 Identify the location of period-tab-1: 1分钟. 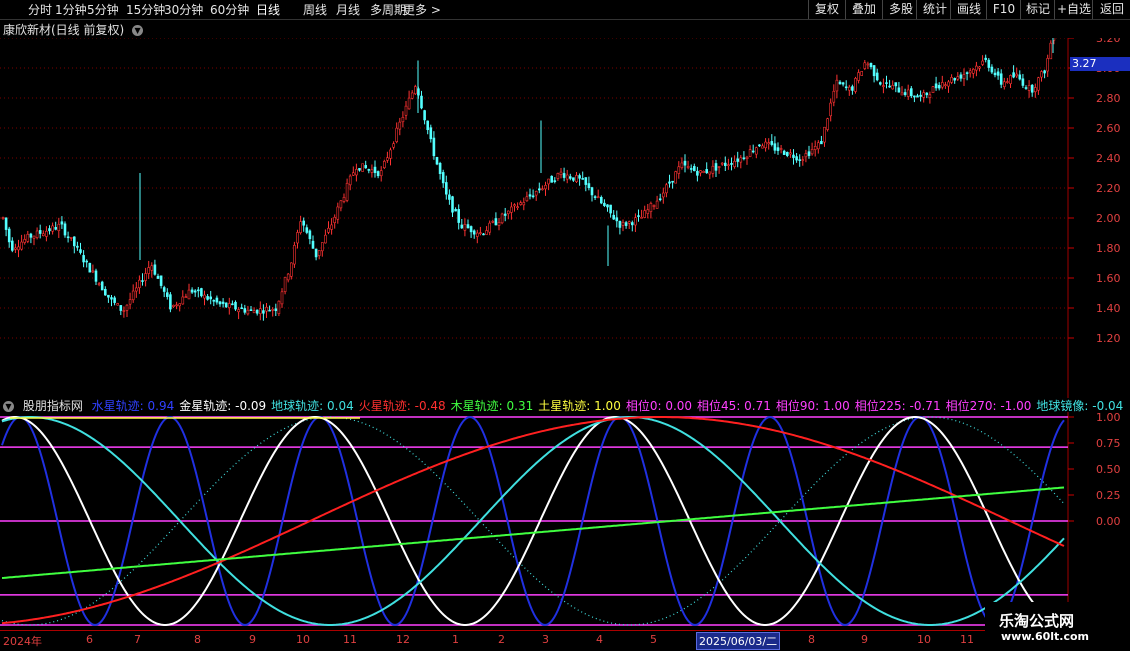
(71, 10).